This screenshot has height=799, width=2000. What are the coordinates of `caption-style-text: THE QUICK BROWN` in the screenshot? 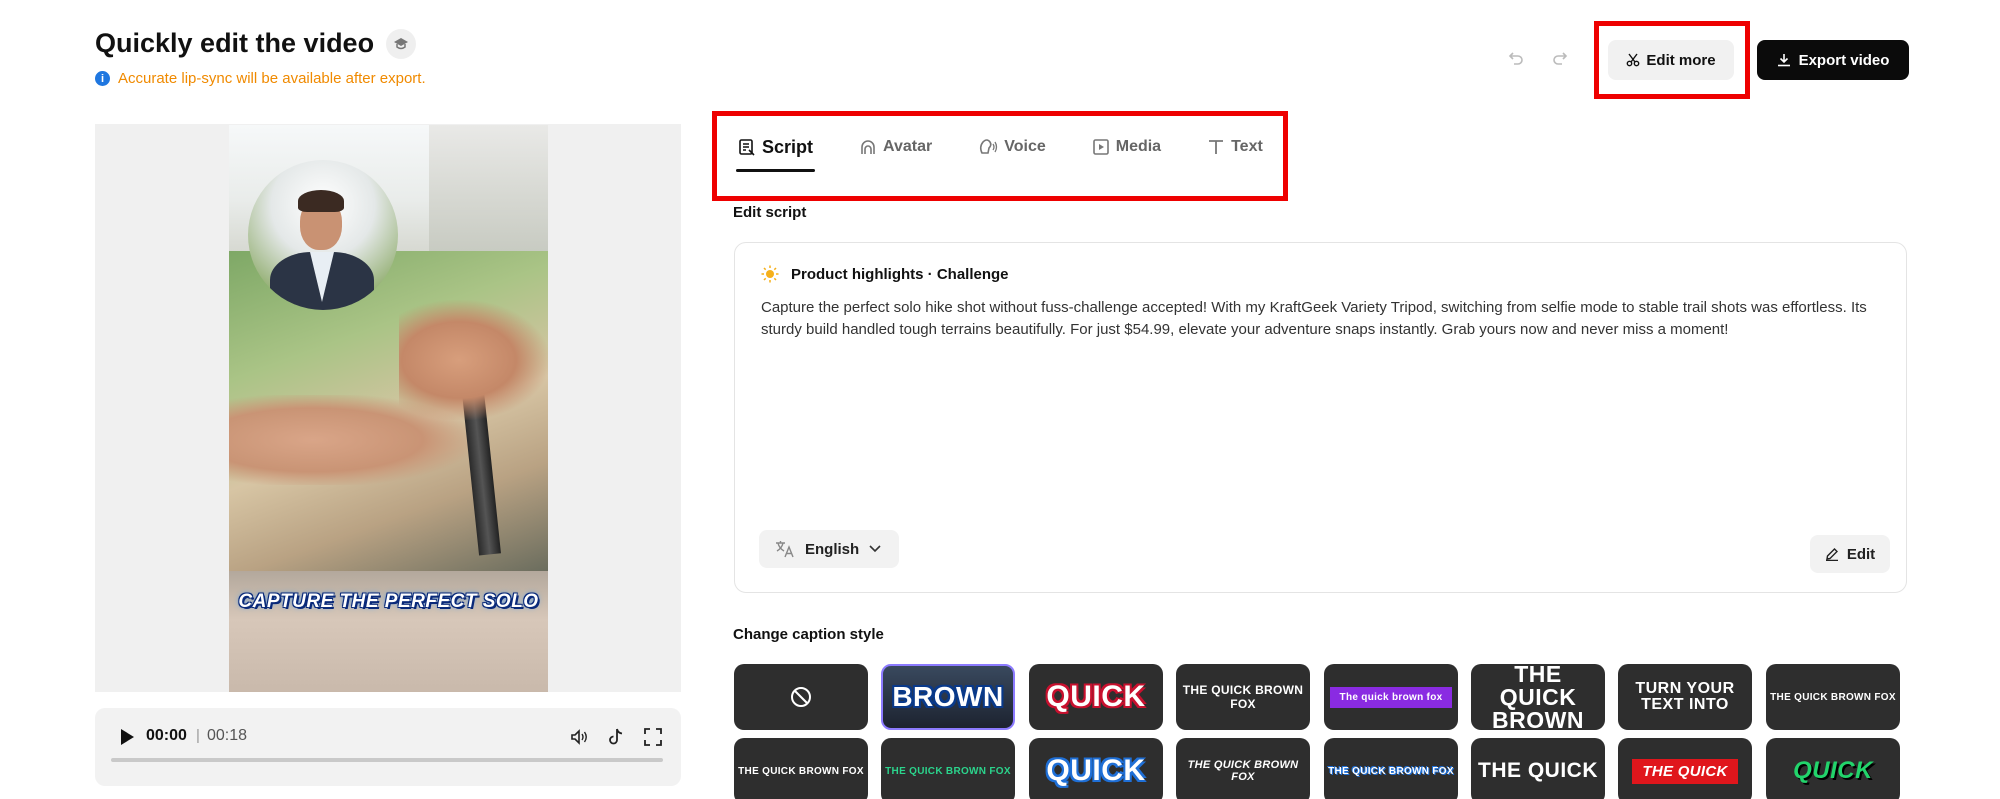 It's located at (1538, 697).